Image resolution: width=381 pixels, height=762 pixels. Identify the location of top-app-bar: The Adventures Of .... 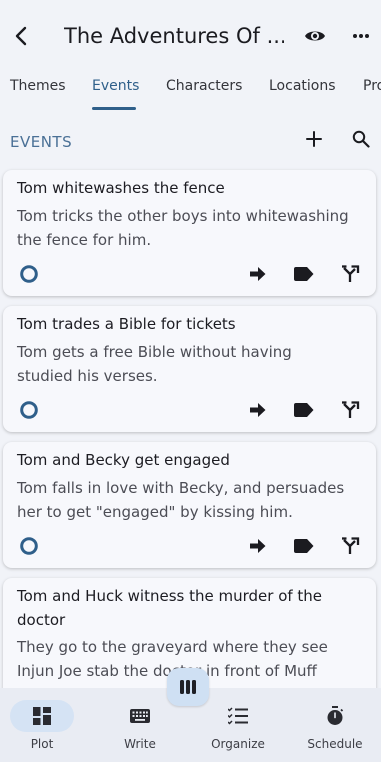
(190, 36).